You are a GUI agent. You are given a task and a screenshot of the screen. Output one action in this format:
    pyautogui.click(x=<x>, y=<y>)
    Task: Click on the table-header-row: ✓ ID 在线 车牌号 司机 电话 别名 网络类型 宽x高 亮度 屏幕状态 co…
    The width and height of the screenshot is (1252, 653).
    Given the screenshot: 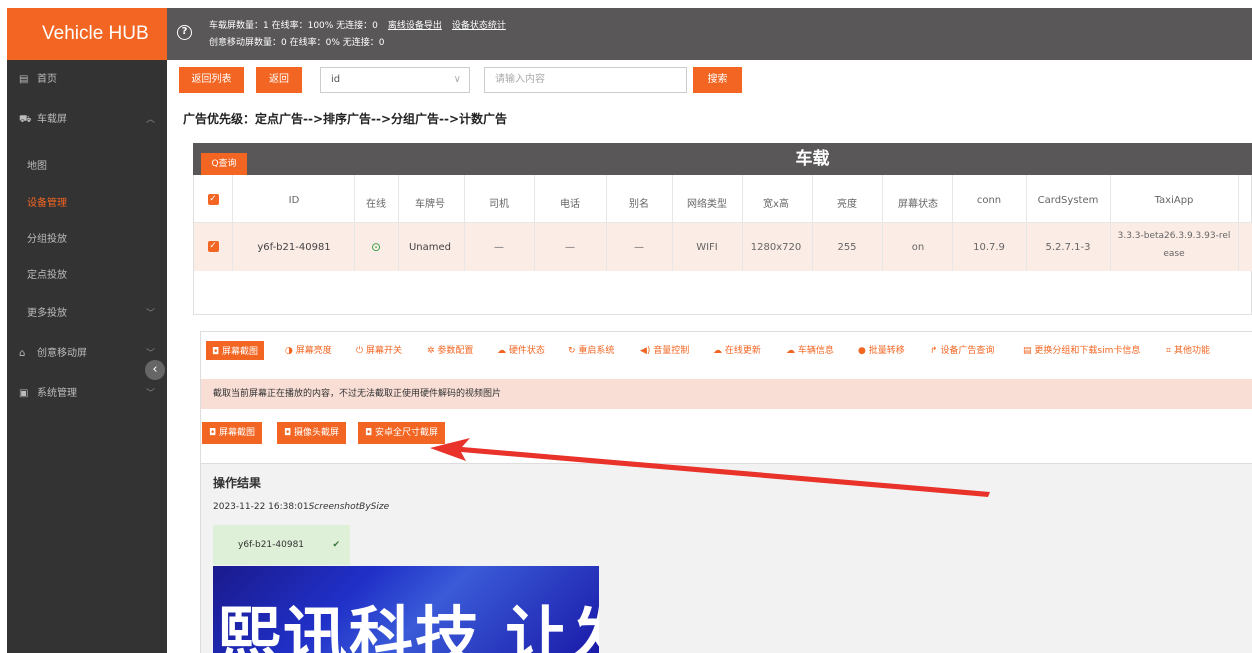 What is the action you would take?
    pyautogui.click(x=723, y=199)
    